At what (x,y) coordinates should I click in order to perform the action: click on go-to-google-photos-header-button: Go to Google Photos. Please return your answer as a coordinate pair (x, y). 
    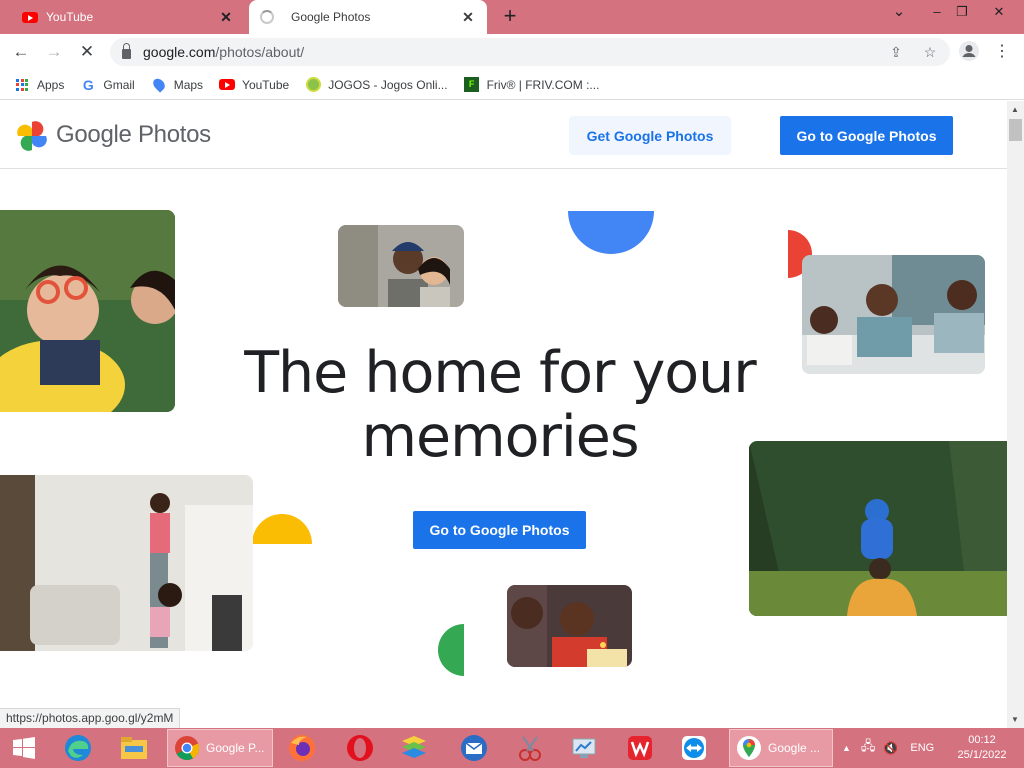
    Looking at the image, I should click on (866, 135).